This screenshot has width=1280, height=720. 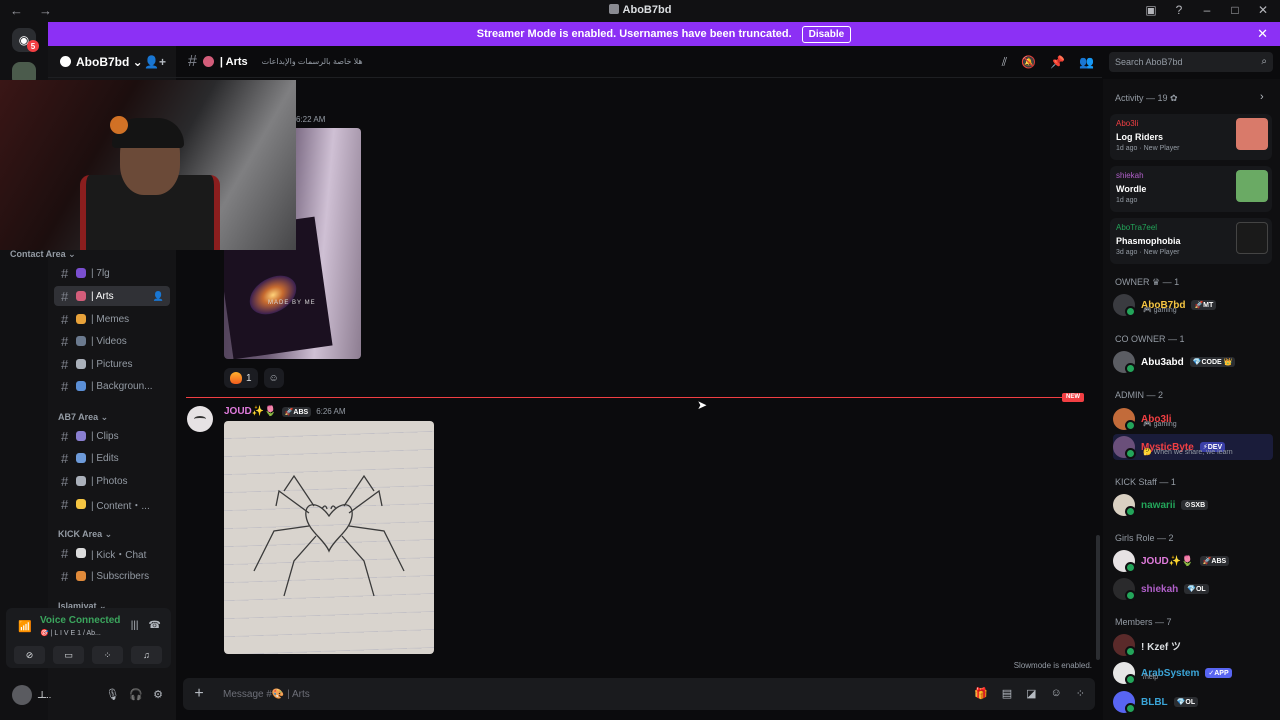 What do you see at coordinates (43, 254) in the screenshot?
I see `category-contact-area: Contact Area ⌄` at bounding box center [43, 254].